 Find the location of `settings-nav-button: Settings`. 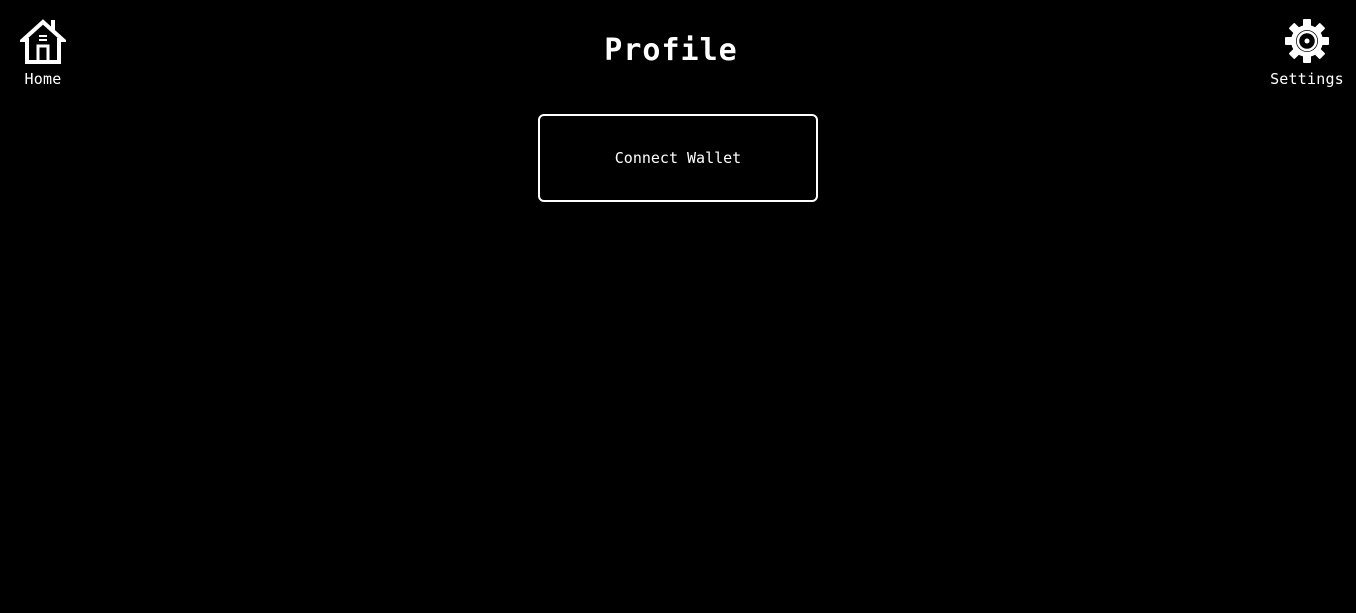

settings-nav-button: Settings is located at coordinates (1307, 53).